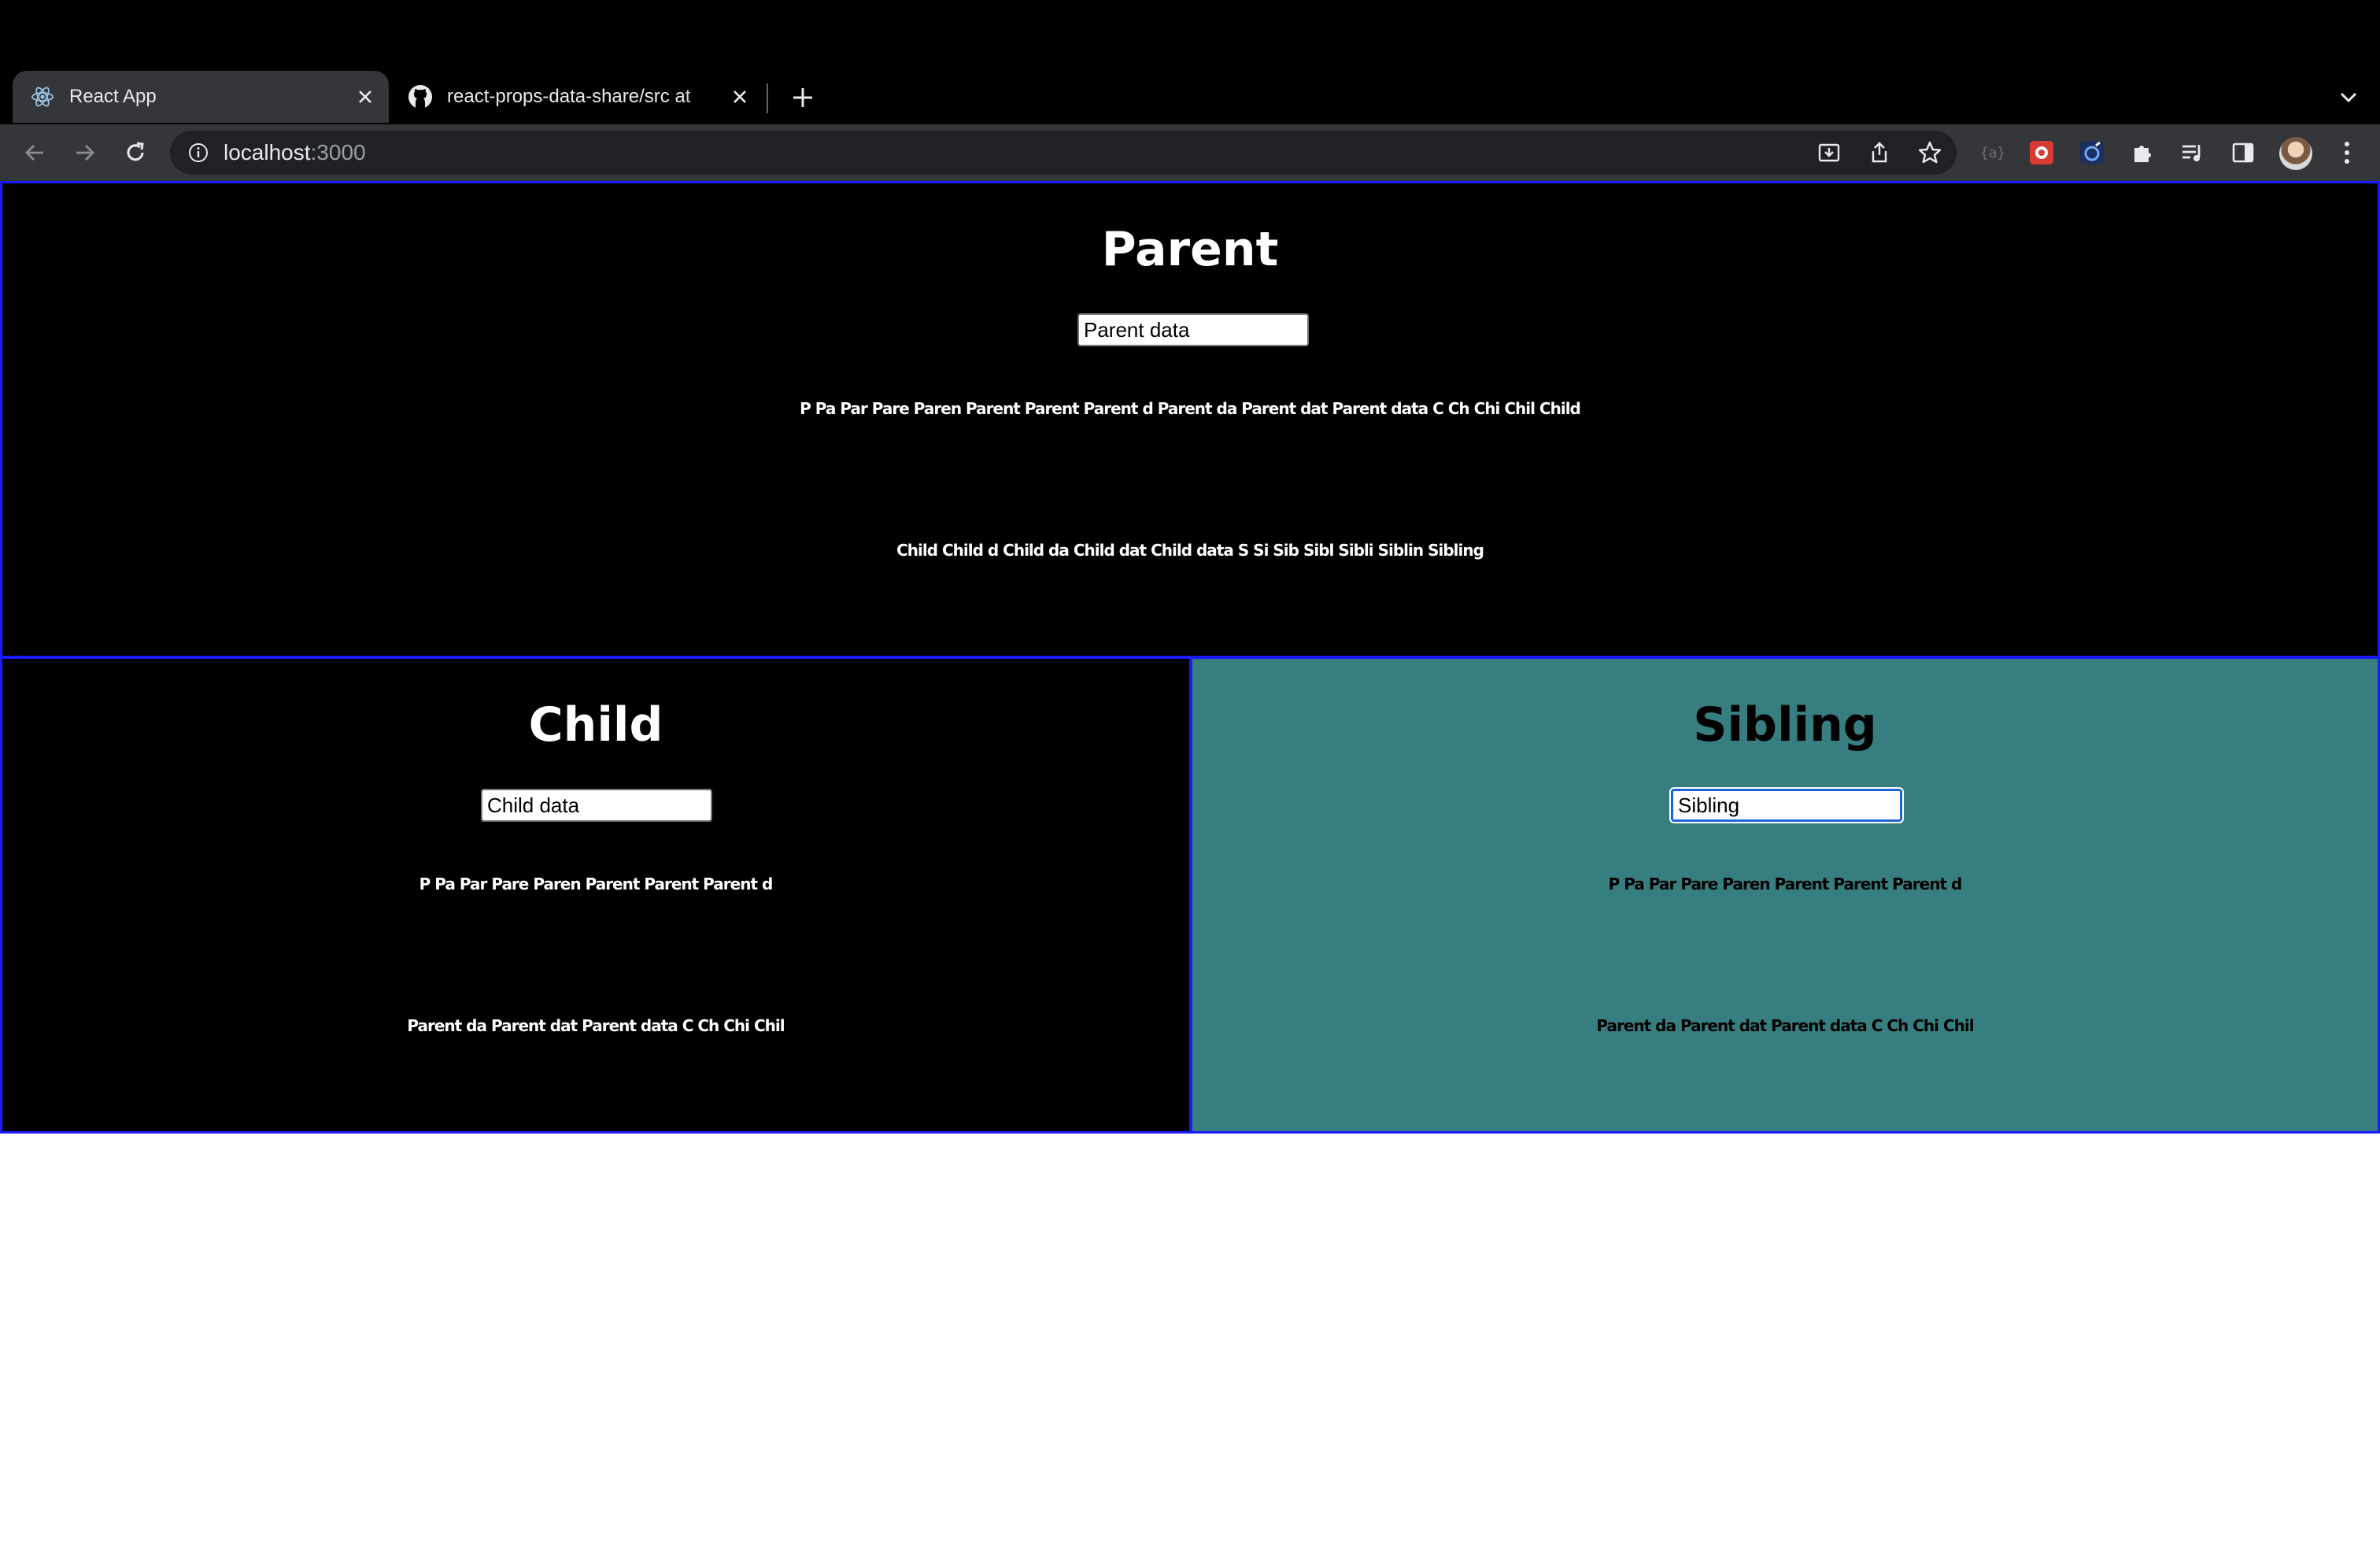 This screenshot has width=2380, height=1546. I want to click on url-text: localhost:3000, so click(295, 153).